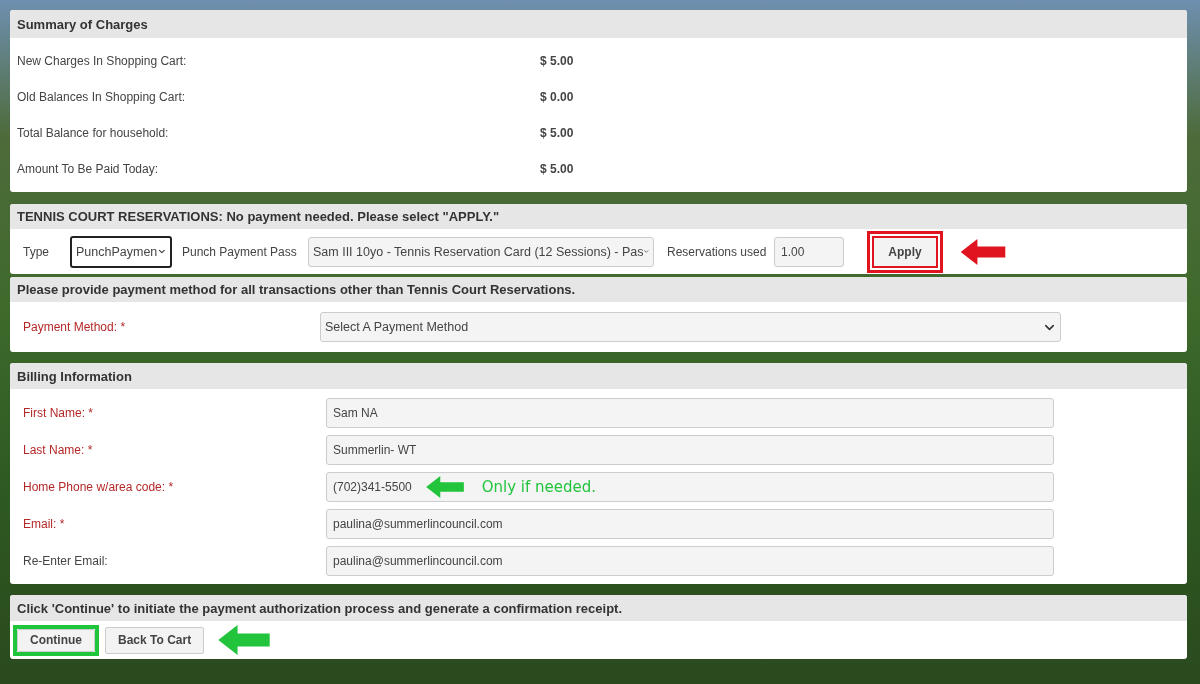  I want to click on field-label: Re-Enter Email:, so click(66, 560).